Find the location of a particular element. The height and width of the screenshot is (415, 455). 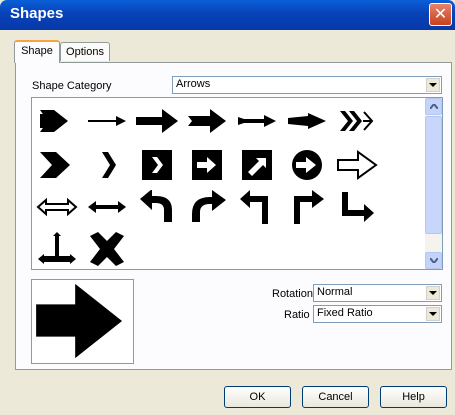

rotation-select: Normal is located at coordinates (377, 293).